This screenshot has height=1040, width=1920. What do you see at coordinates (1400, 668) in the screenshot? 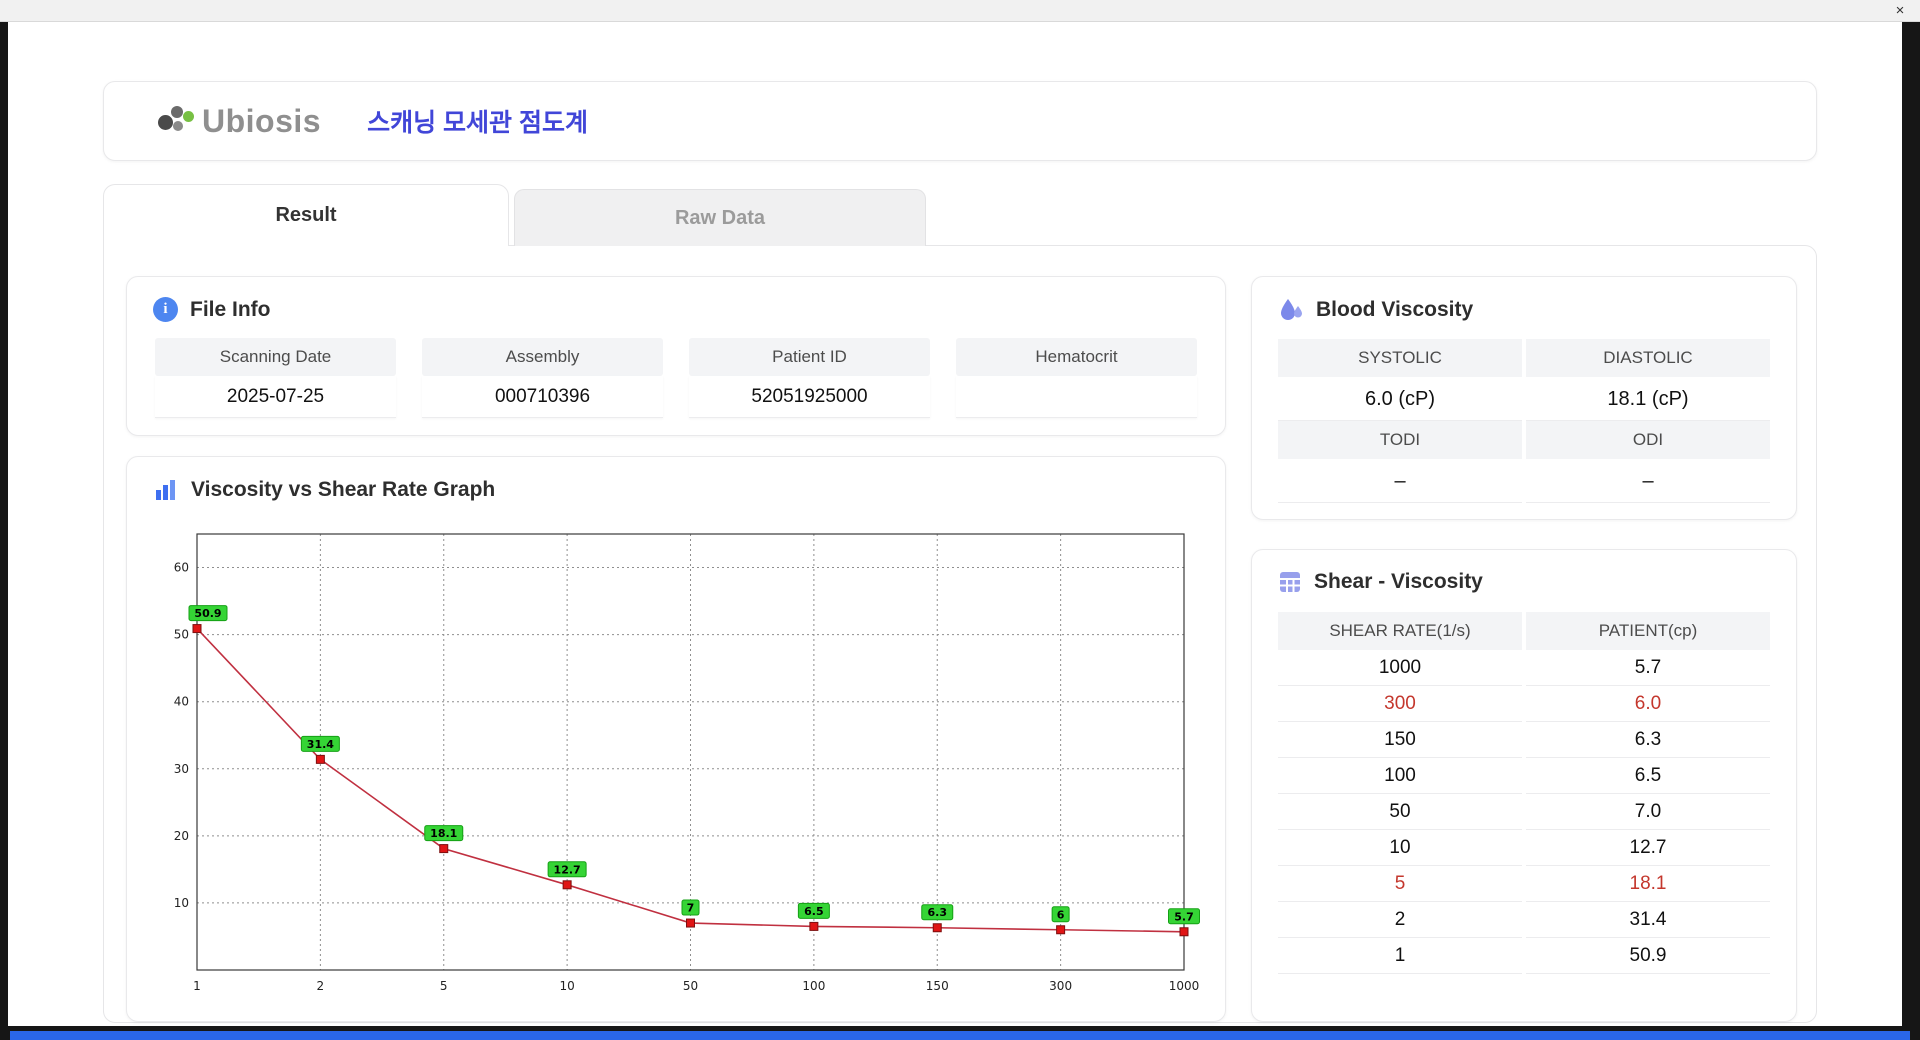
I see `shear-rate-cell: 1000` at bounding box center [1400, 668].